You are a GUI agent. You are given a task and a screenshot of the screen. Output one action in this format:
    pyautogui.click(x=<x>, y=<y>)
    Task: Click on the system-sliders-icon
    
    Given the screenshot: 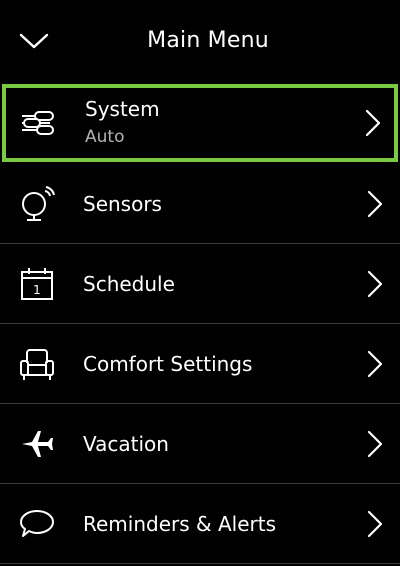 What is the action you would take?
    pyautogui.click(x=39, y=123)
    